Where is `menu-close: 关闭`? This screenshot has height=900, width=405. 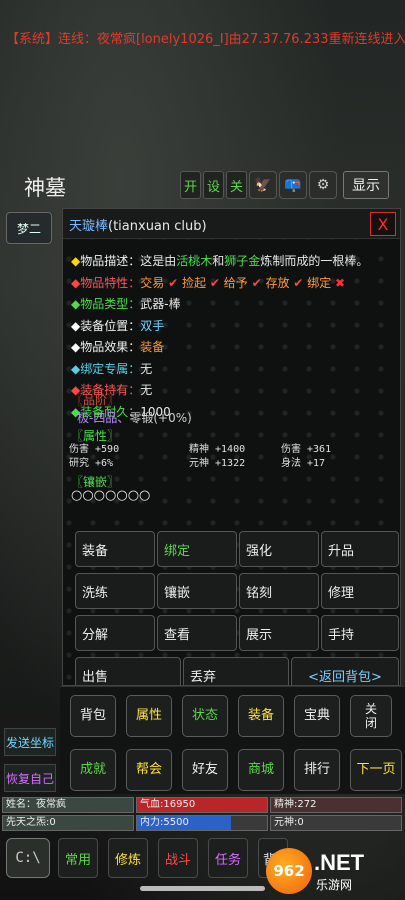 menu-close: 关闭 is located at coordinates (371, 716).